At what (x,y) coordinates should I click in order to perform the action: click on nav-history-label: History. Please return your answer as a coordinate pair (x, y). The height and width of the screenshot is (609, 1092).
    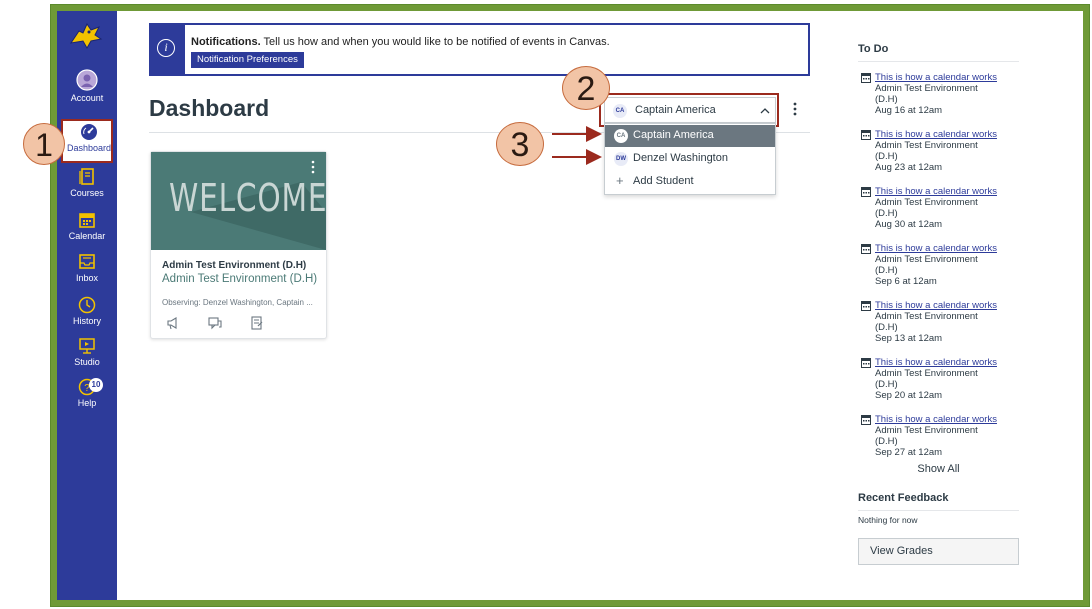
    Looking at the image, I should click on (86, 321).